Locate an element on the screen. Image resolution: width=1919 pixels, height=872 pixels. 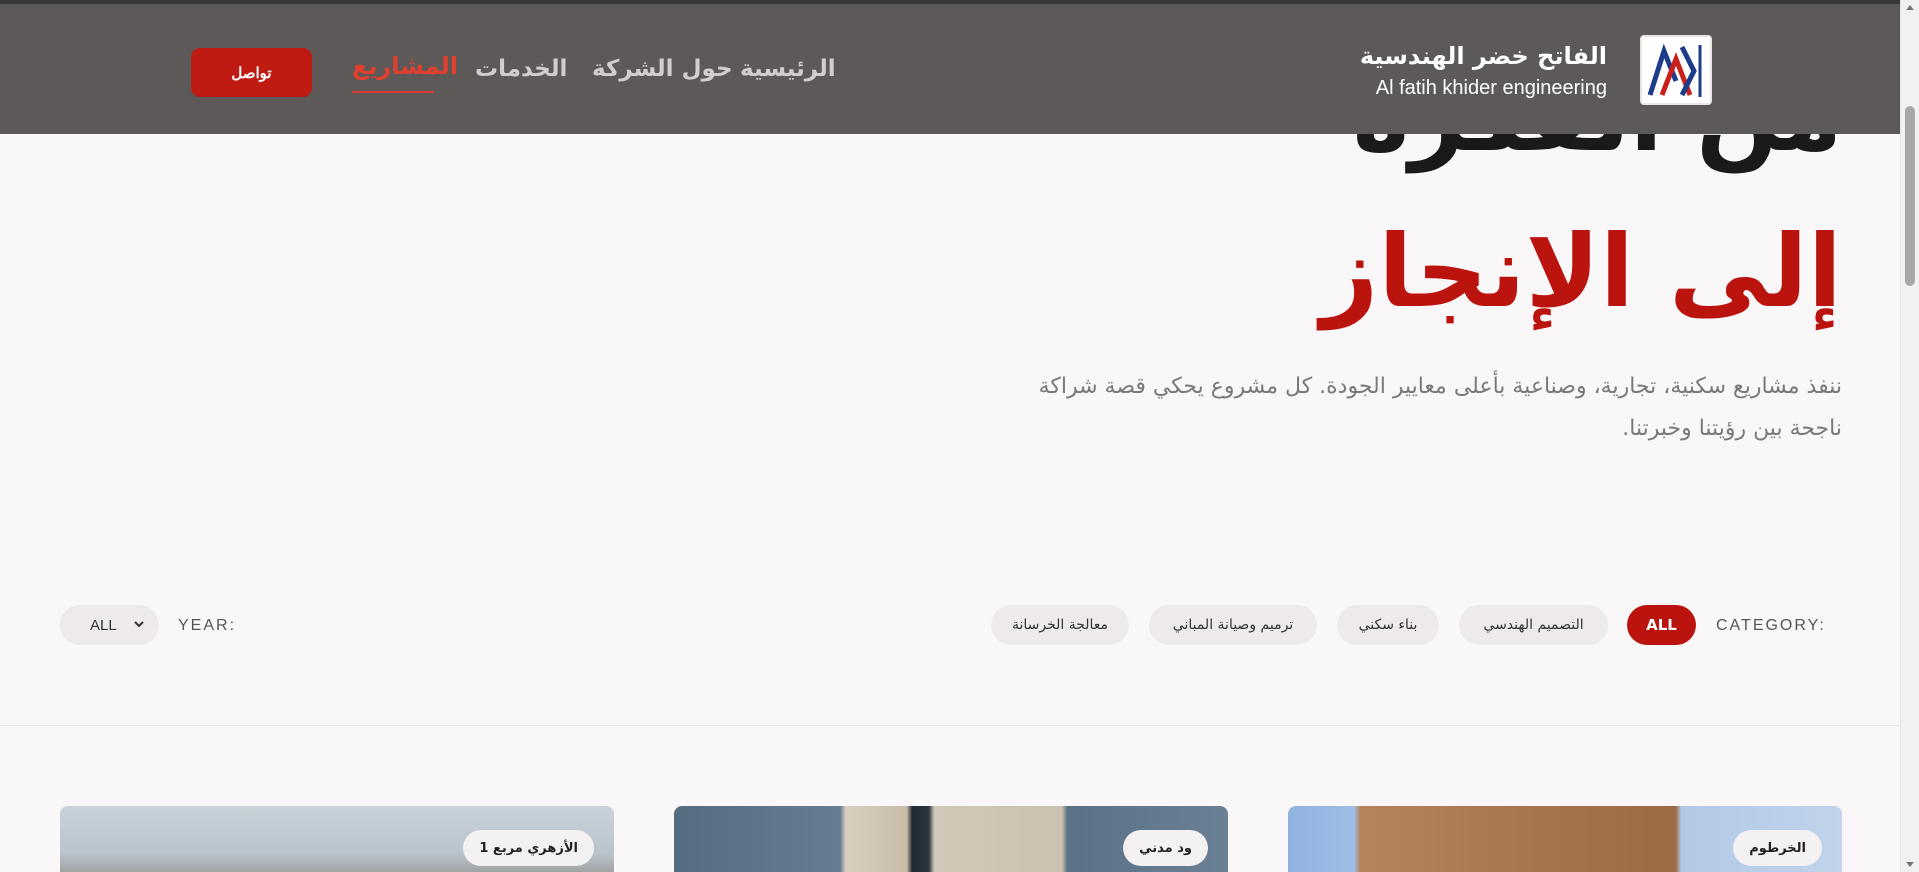
category-filter-label: CATEGORY: is located at coordinates (1771, 625).